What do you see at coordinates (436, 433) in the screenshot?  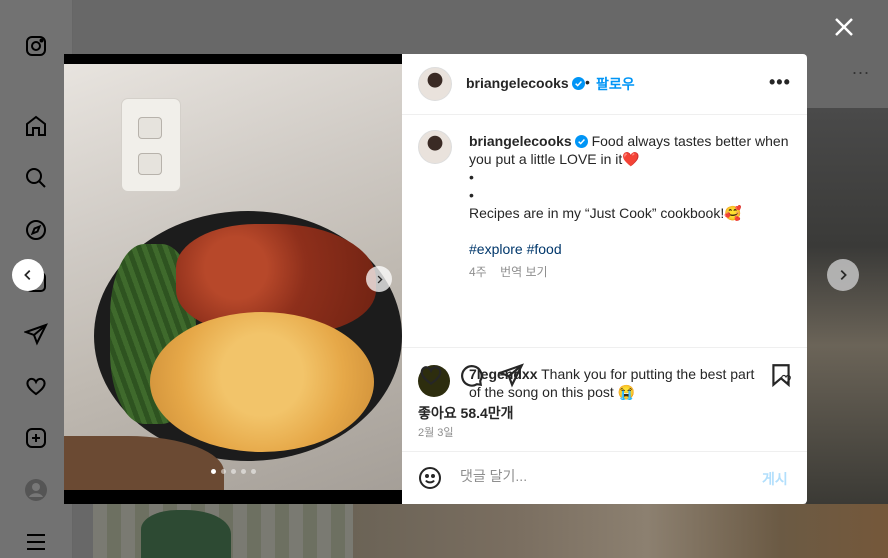 I see `post-date: 2월 3일` at bounding box center [436, 433].